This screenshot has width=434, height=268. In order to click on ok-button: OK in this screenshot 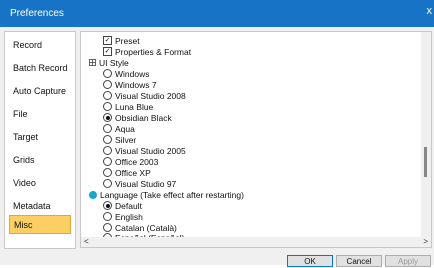, I will do `click(310, 261)`.